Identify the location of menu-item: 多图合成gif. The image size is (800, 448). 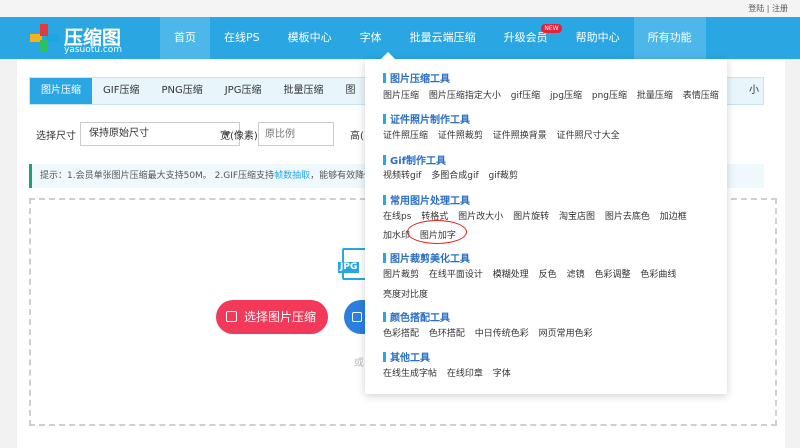
(454, 176).